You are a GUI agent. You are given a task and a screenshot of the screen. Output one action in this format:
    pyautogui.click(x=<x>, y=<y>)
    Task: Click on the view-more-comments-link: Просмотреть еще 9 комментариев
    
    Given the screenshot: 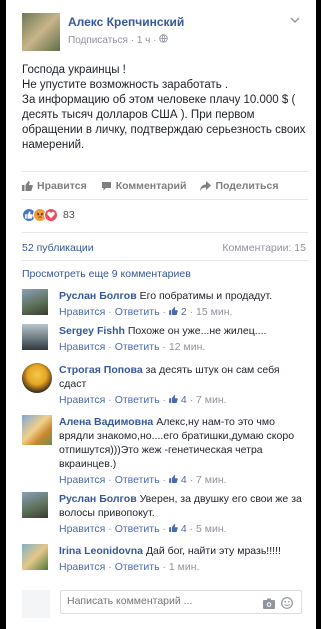 What is the action you would take?
    pyautogui.click(x=106, y=274)
    